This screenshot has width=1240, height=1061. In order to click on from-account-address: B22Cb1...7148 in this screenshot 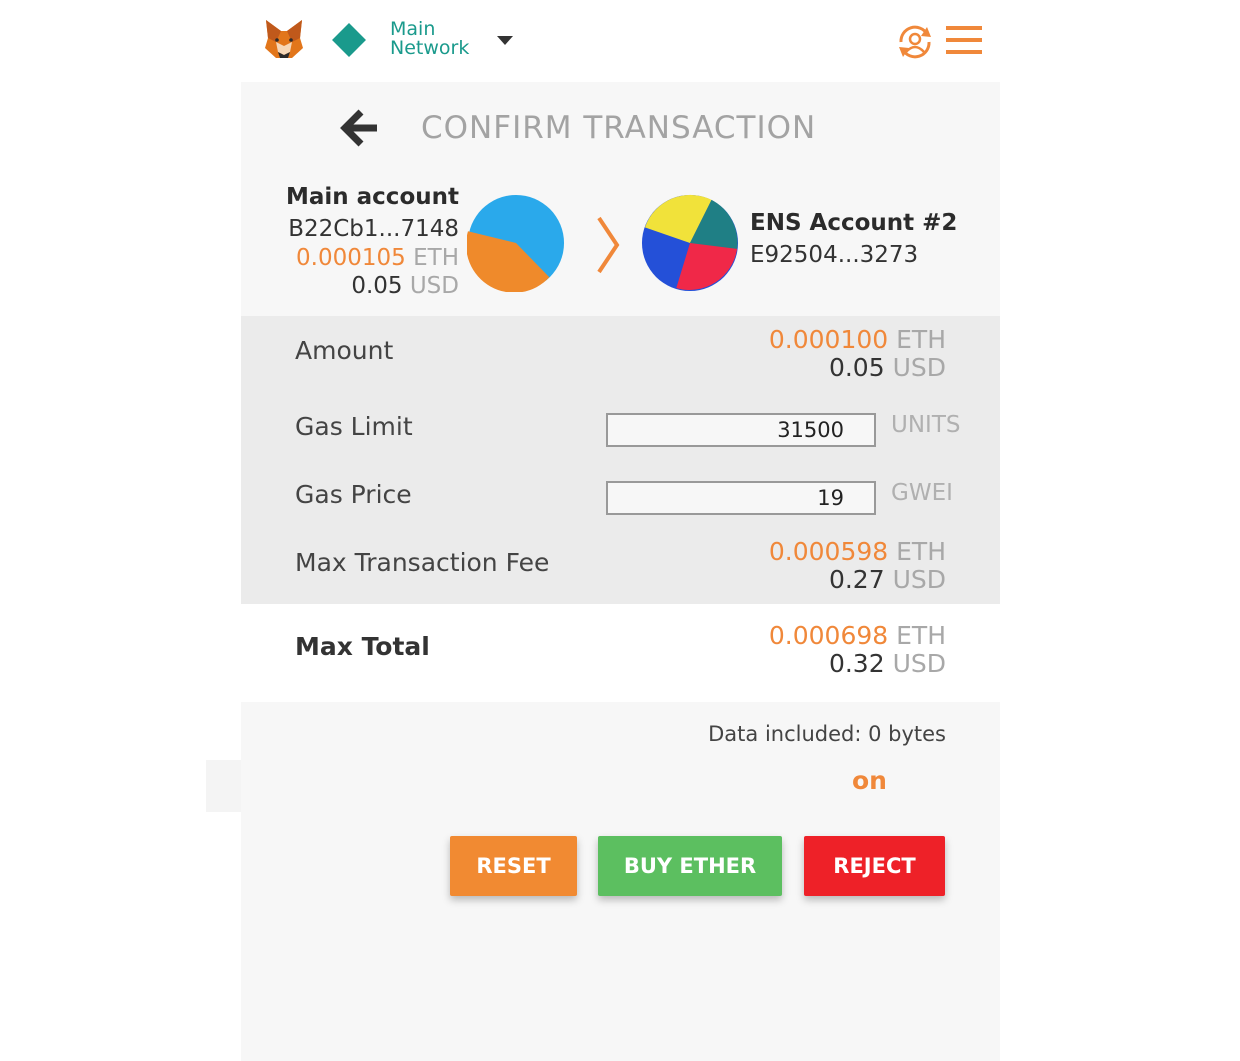, I will do `click(373, 229)`.